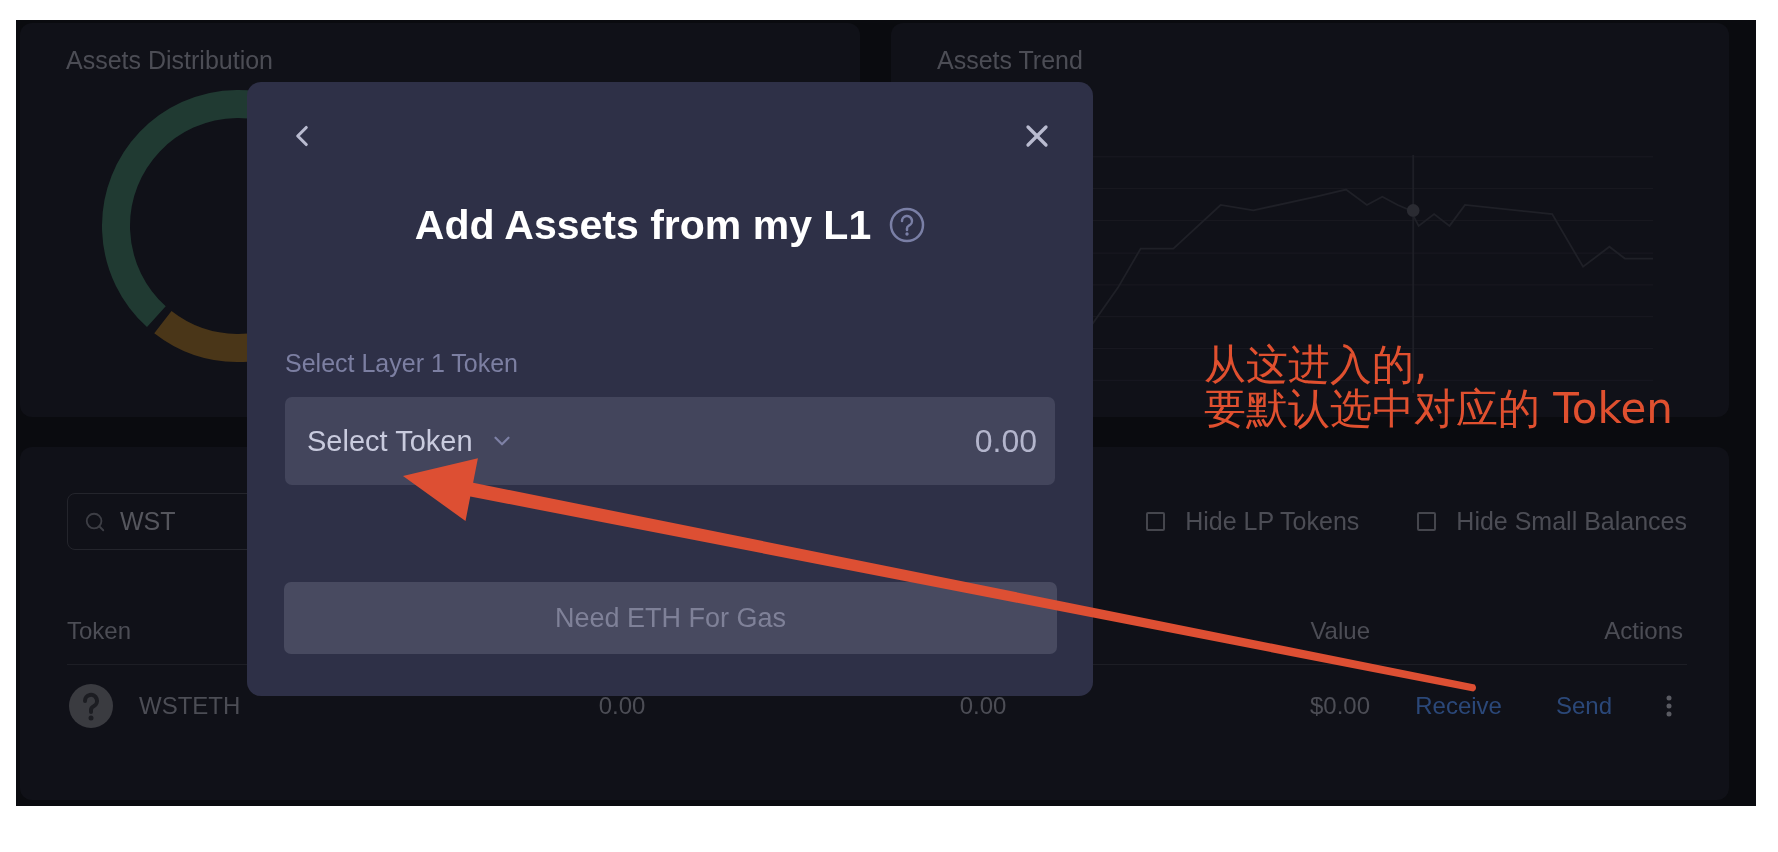  Describe the element at coordinates (190, 706) in the screenshot. I see `token-name: WSTETH` at that location.